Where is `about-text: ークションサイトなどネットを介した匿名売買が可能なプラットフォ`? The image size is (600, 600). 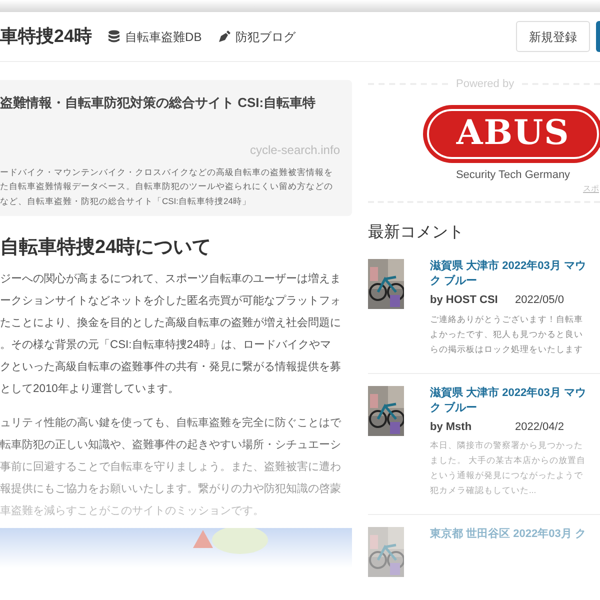
about-text: ークションサイトなどネットを介した匿名売買が可能なプラットフォ is located at coordinates (171, 301).